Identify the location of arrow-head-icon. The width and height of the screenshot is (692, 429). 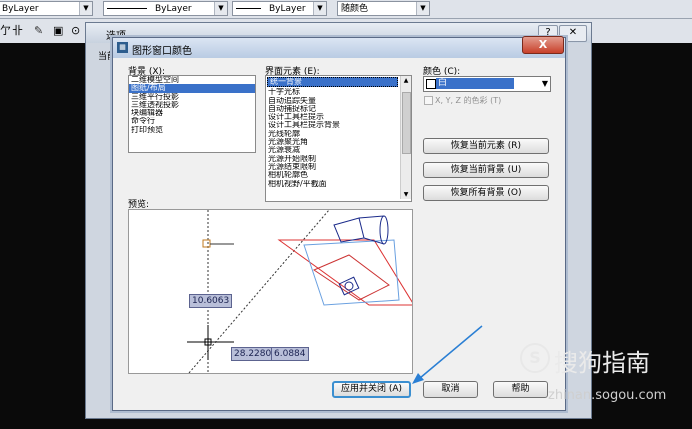
(418, 378).